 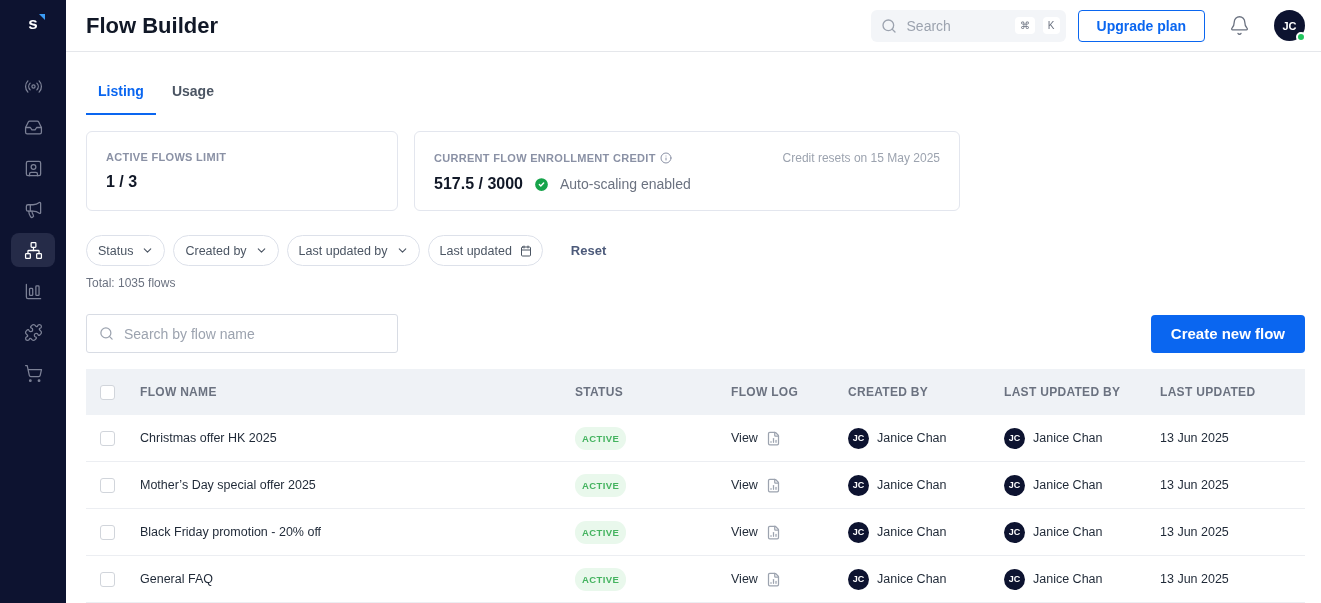 I want to click on filter-button: Created by, so click(x=226, y=250).